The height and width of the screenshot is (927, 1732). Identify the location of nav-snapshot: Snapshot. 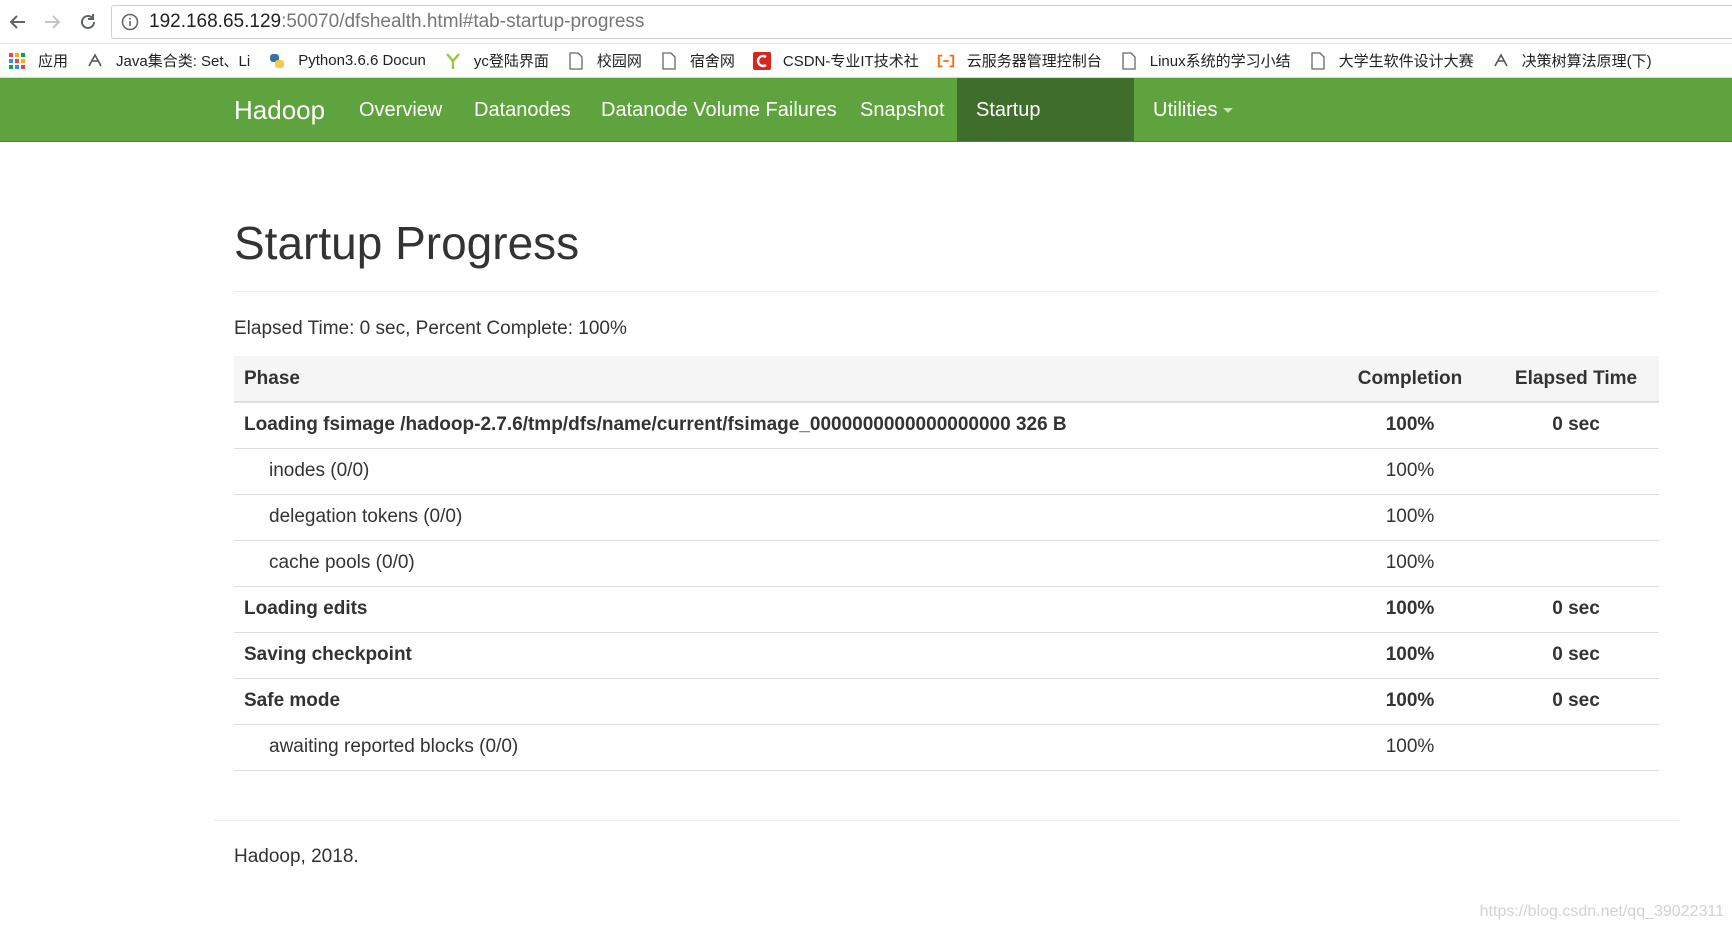
(902, 109).